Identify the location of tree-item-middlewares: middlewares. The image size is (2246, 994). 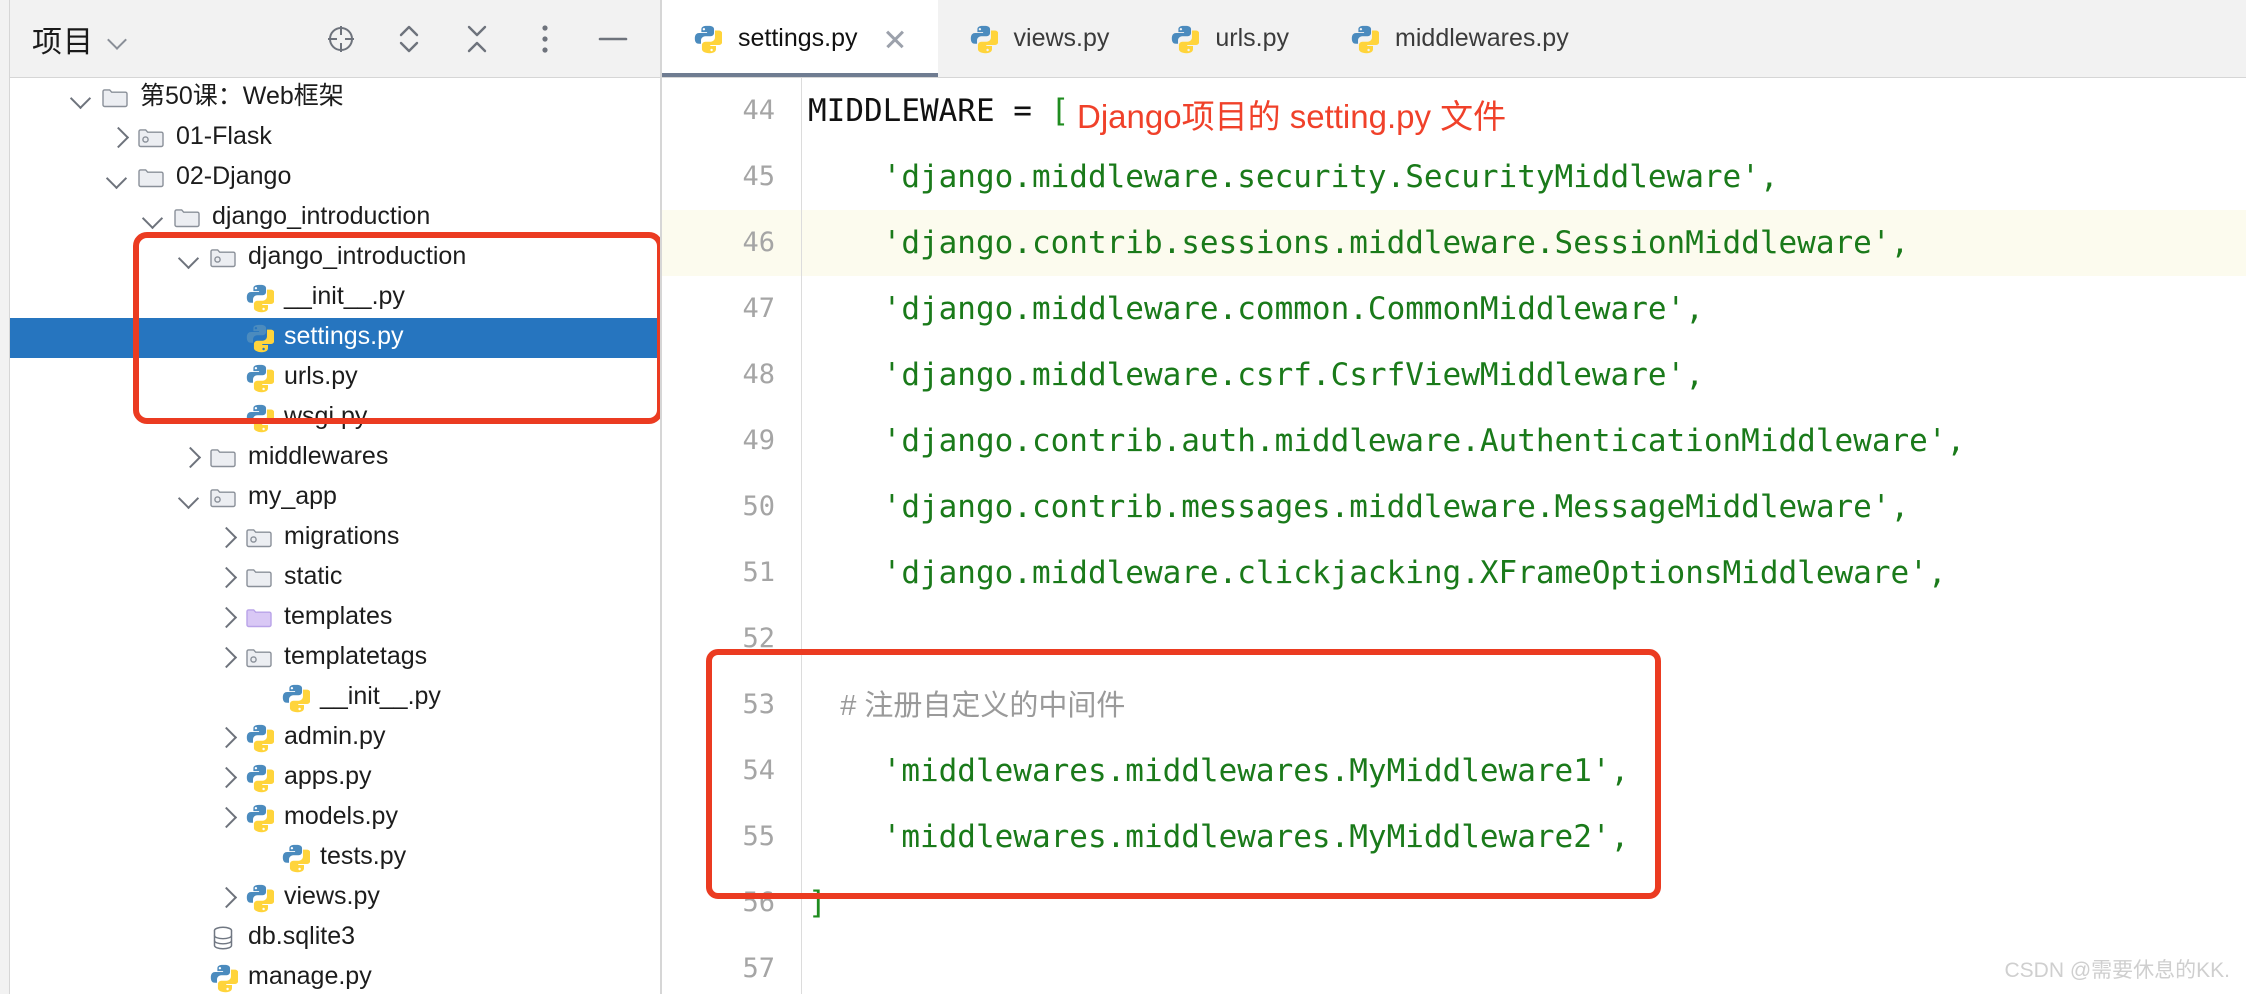
(335, 458).